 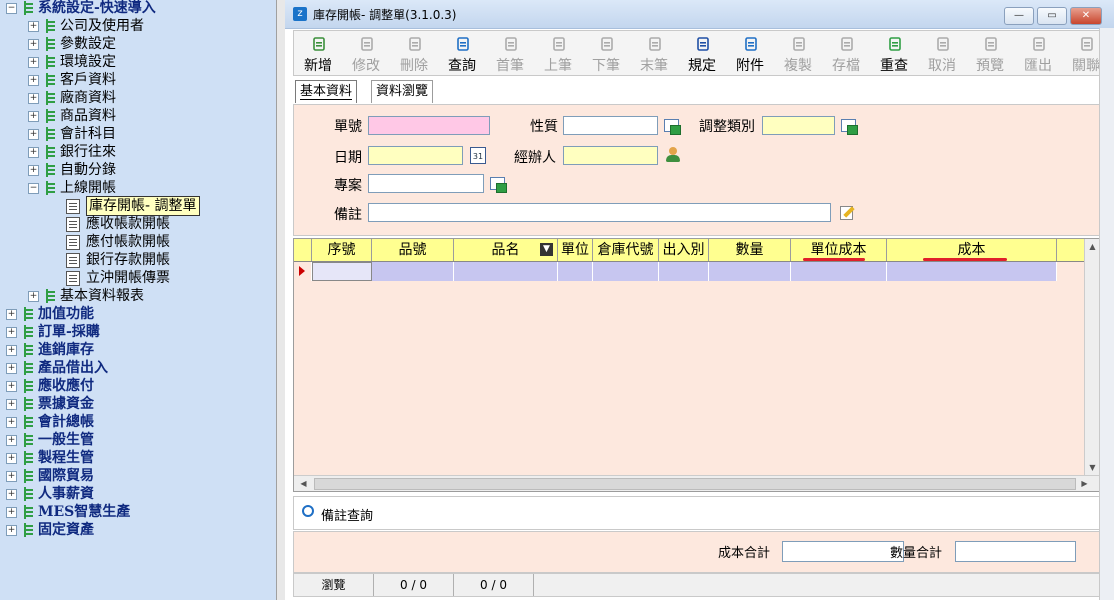 What do you see at coordinates (33, 188) in the screenshot?
I see `collapse-icon: −` at bounding box center [33, 188].